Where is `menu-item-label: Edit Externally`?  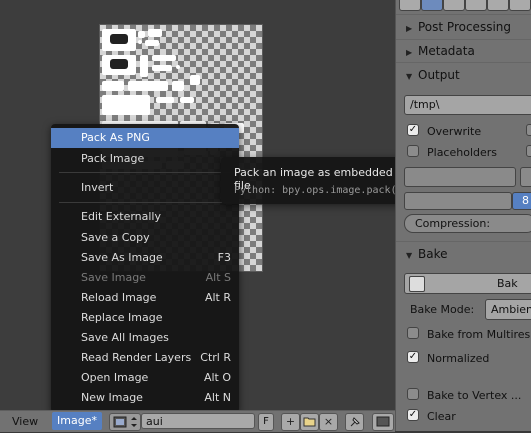
menu-item-label: Edit Externally is located at coordinates (121, 216).